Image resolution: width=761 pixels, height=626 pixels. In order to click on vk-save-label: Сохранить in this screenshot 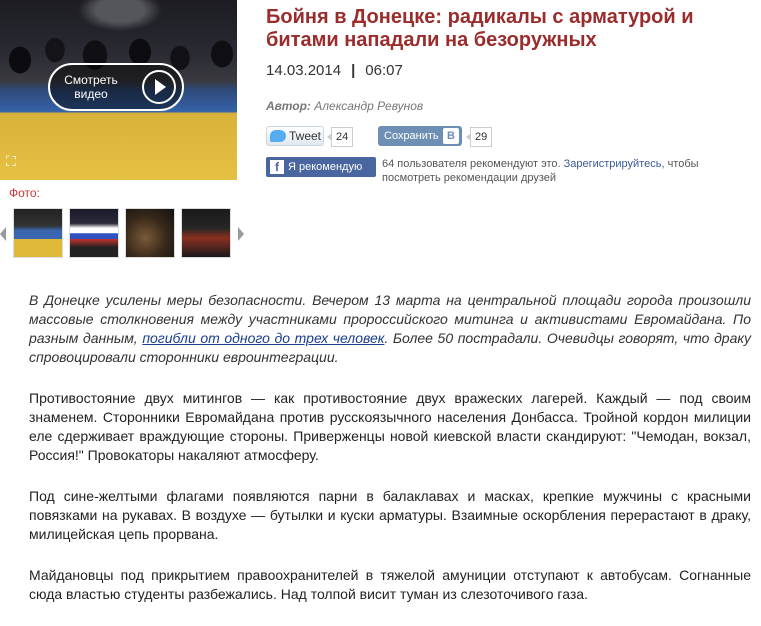, I will do `click(411, 136)`.